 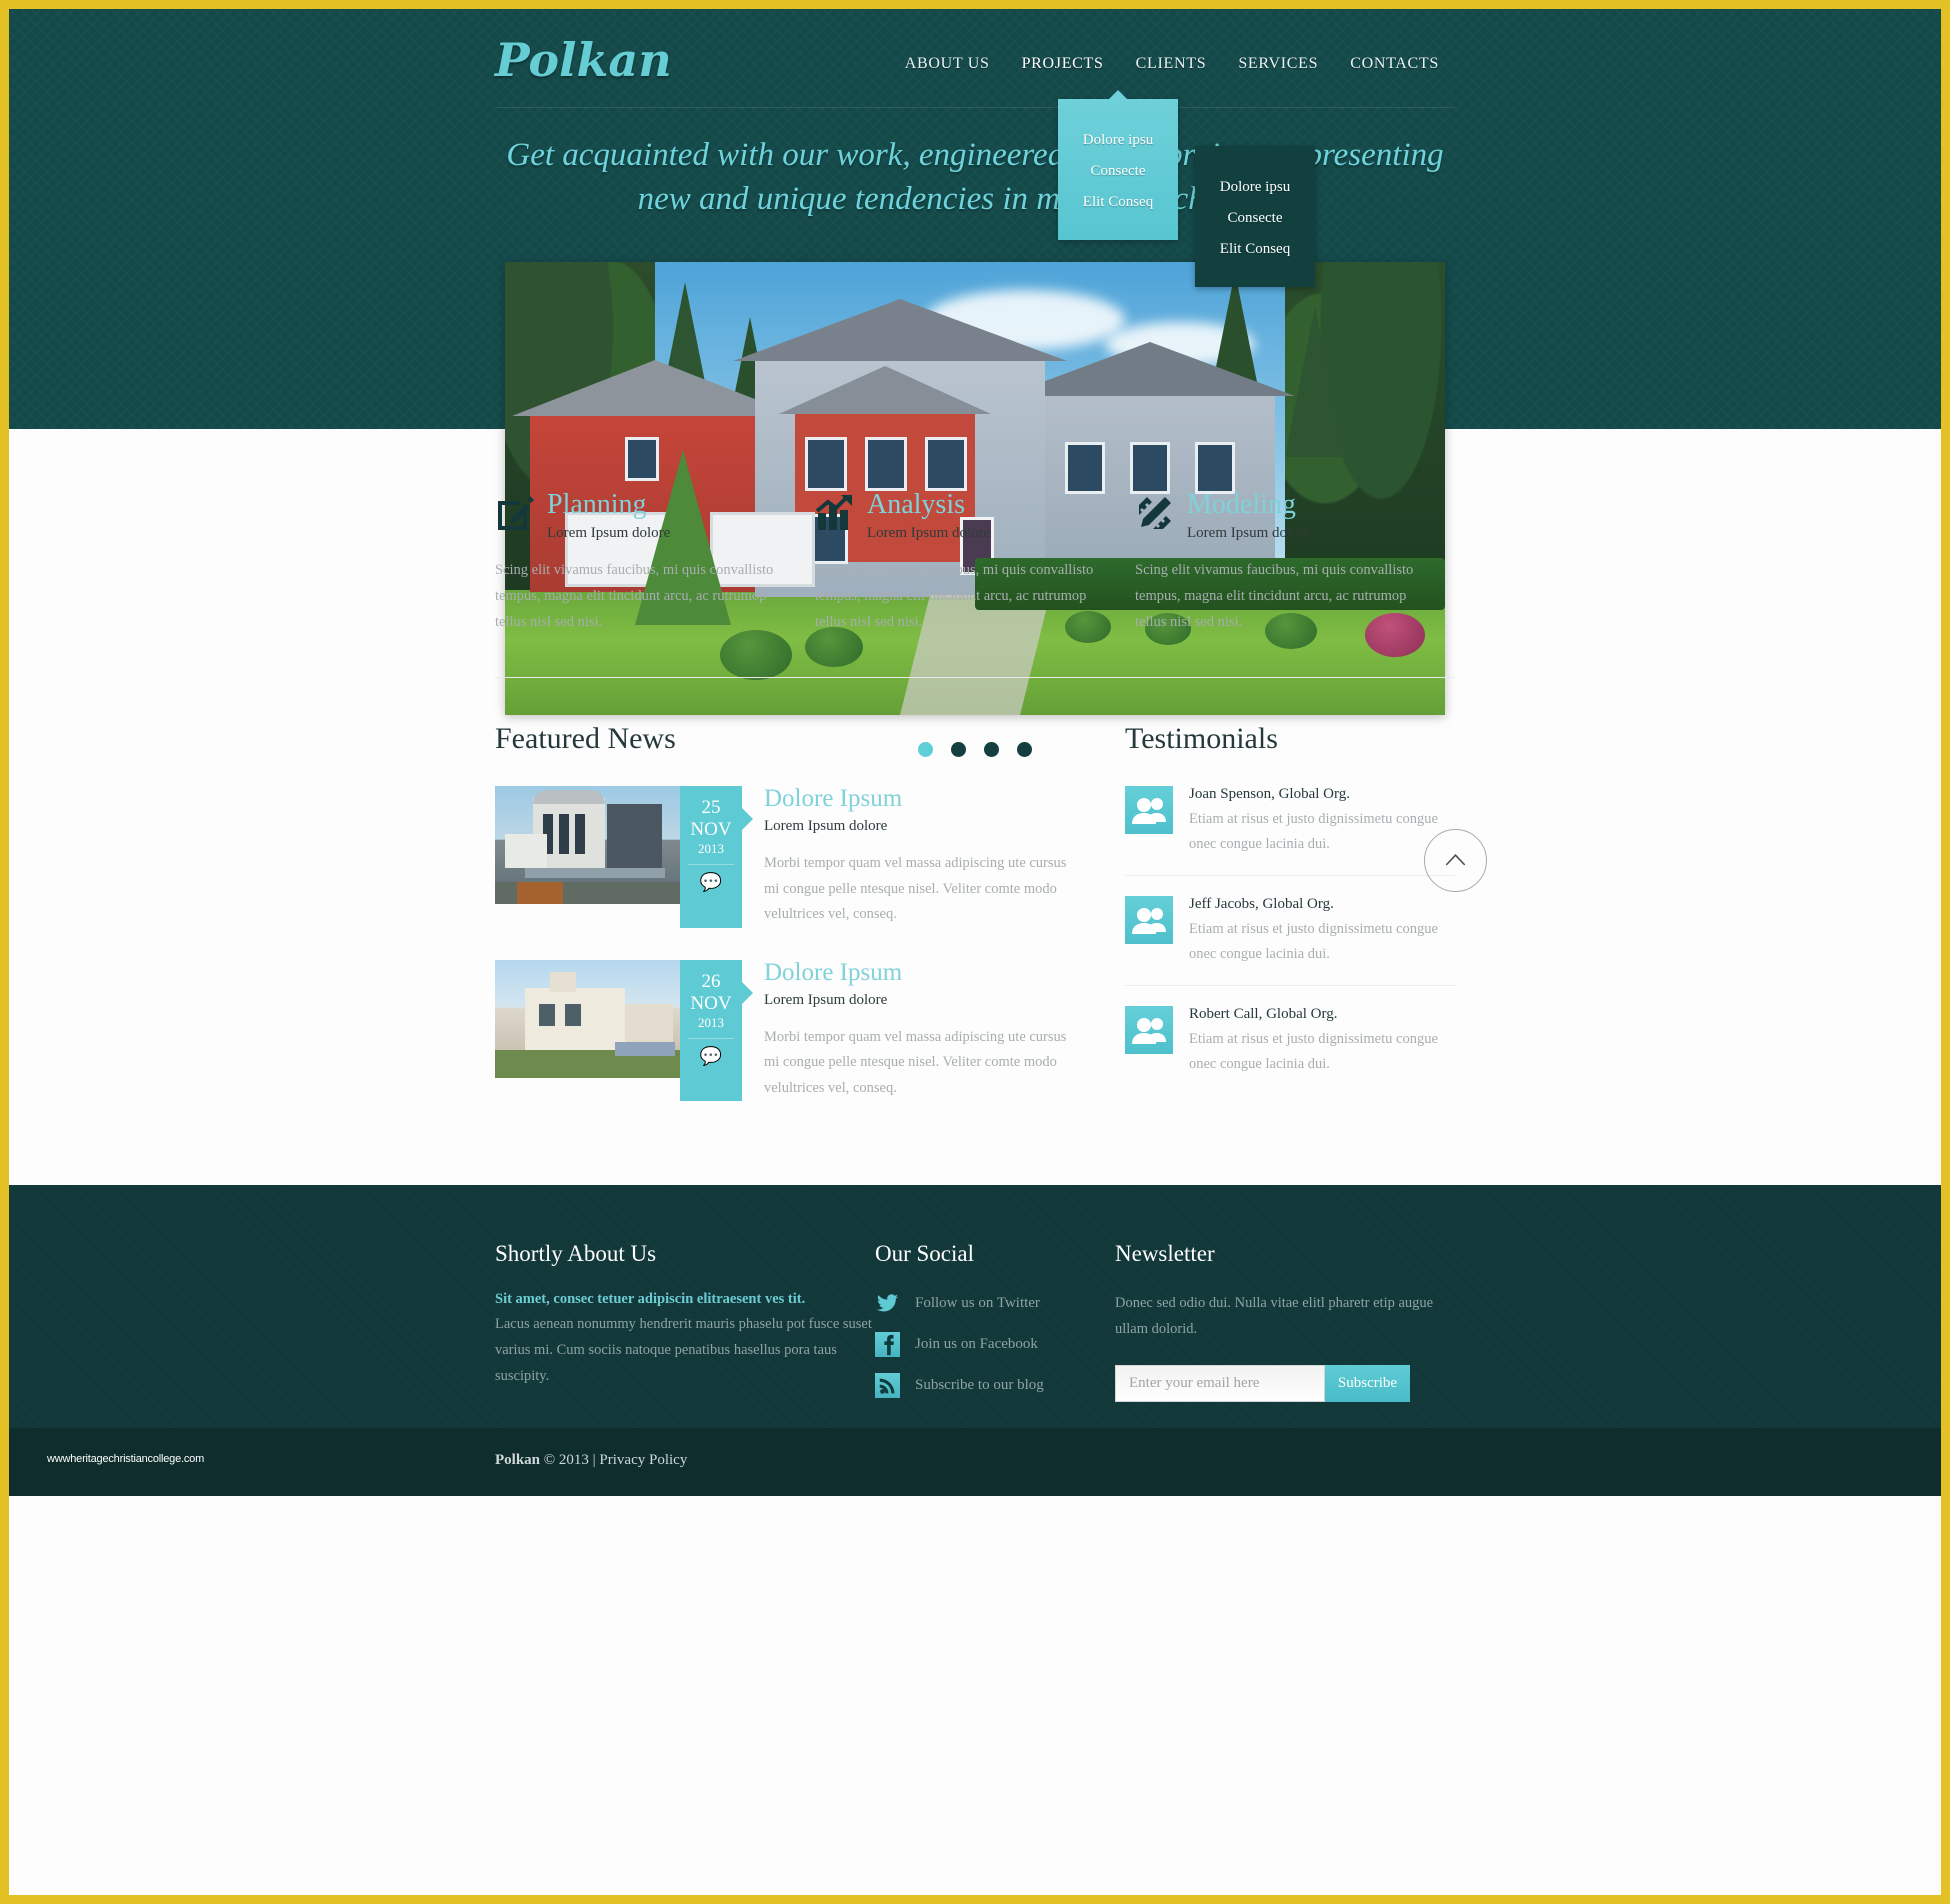 What do you see at coordinates (711, 808) in the screenshot?
I see `news-date-day: 25` at bounding box center [711, 808].